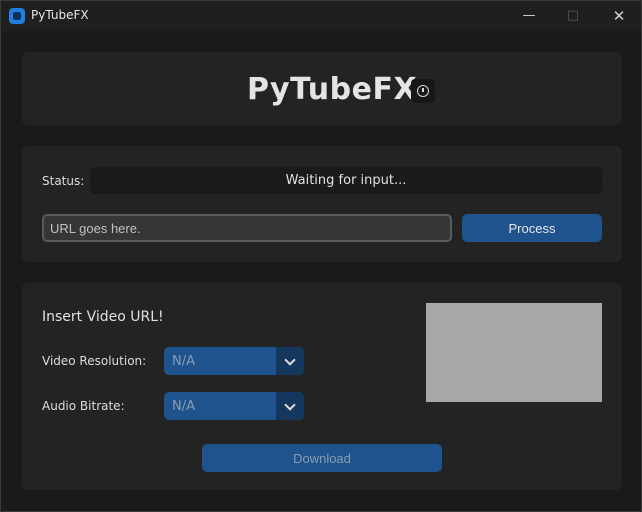  Describe the element at coordinates (532, 228) in the screenshot. I see `process-button: Process` at that location.